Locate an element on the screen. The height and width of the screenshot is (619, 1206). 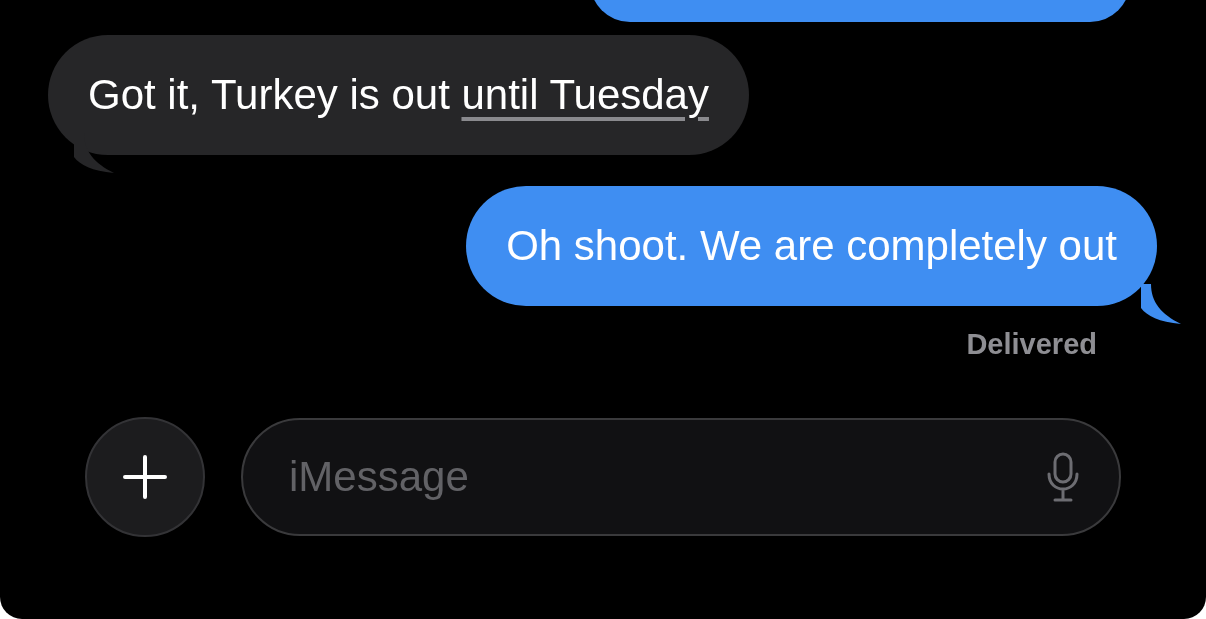
message-text: Oh shoot. We are completely out is located at coordinates (811, 245).